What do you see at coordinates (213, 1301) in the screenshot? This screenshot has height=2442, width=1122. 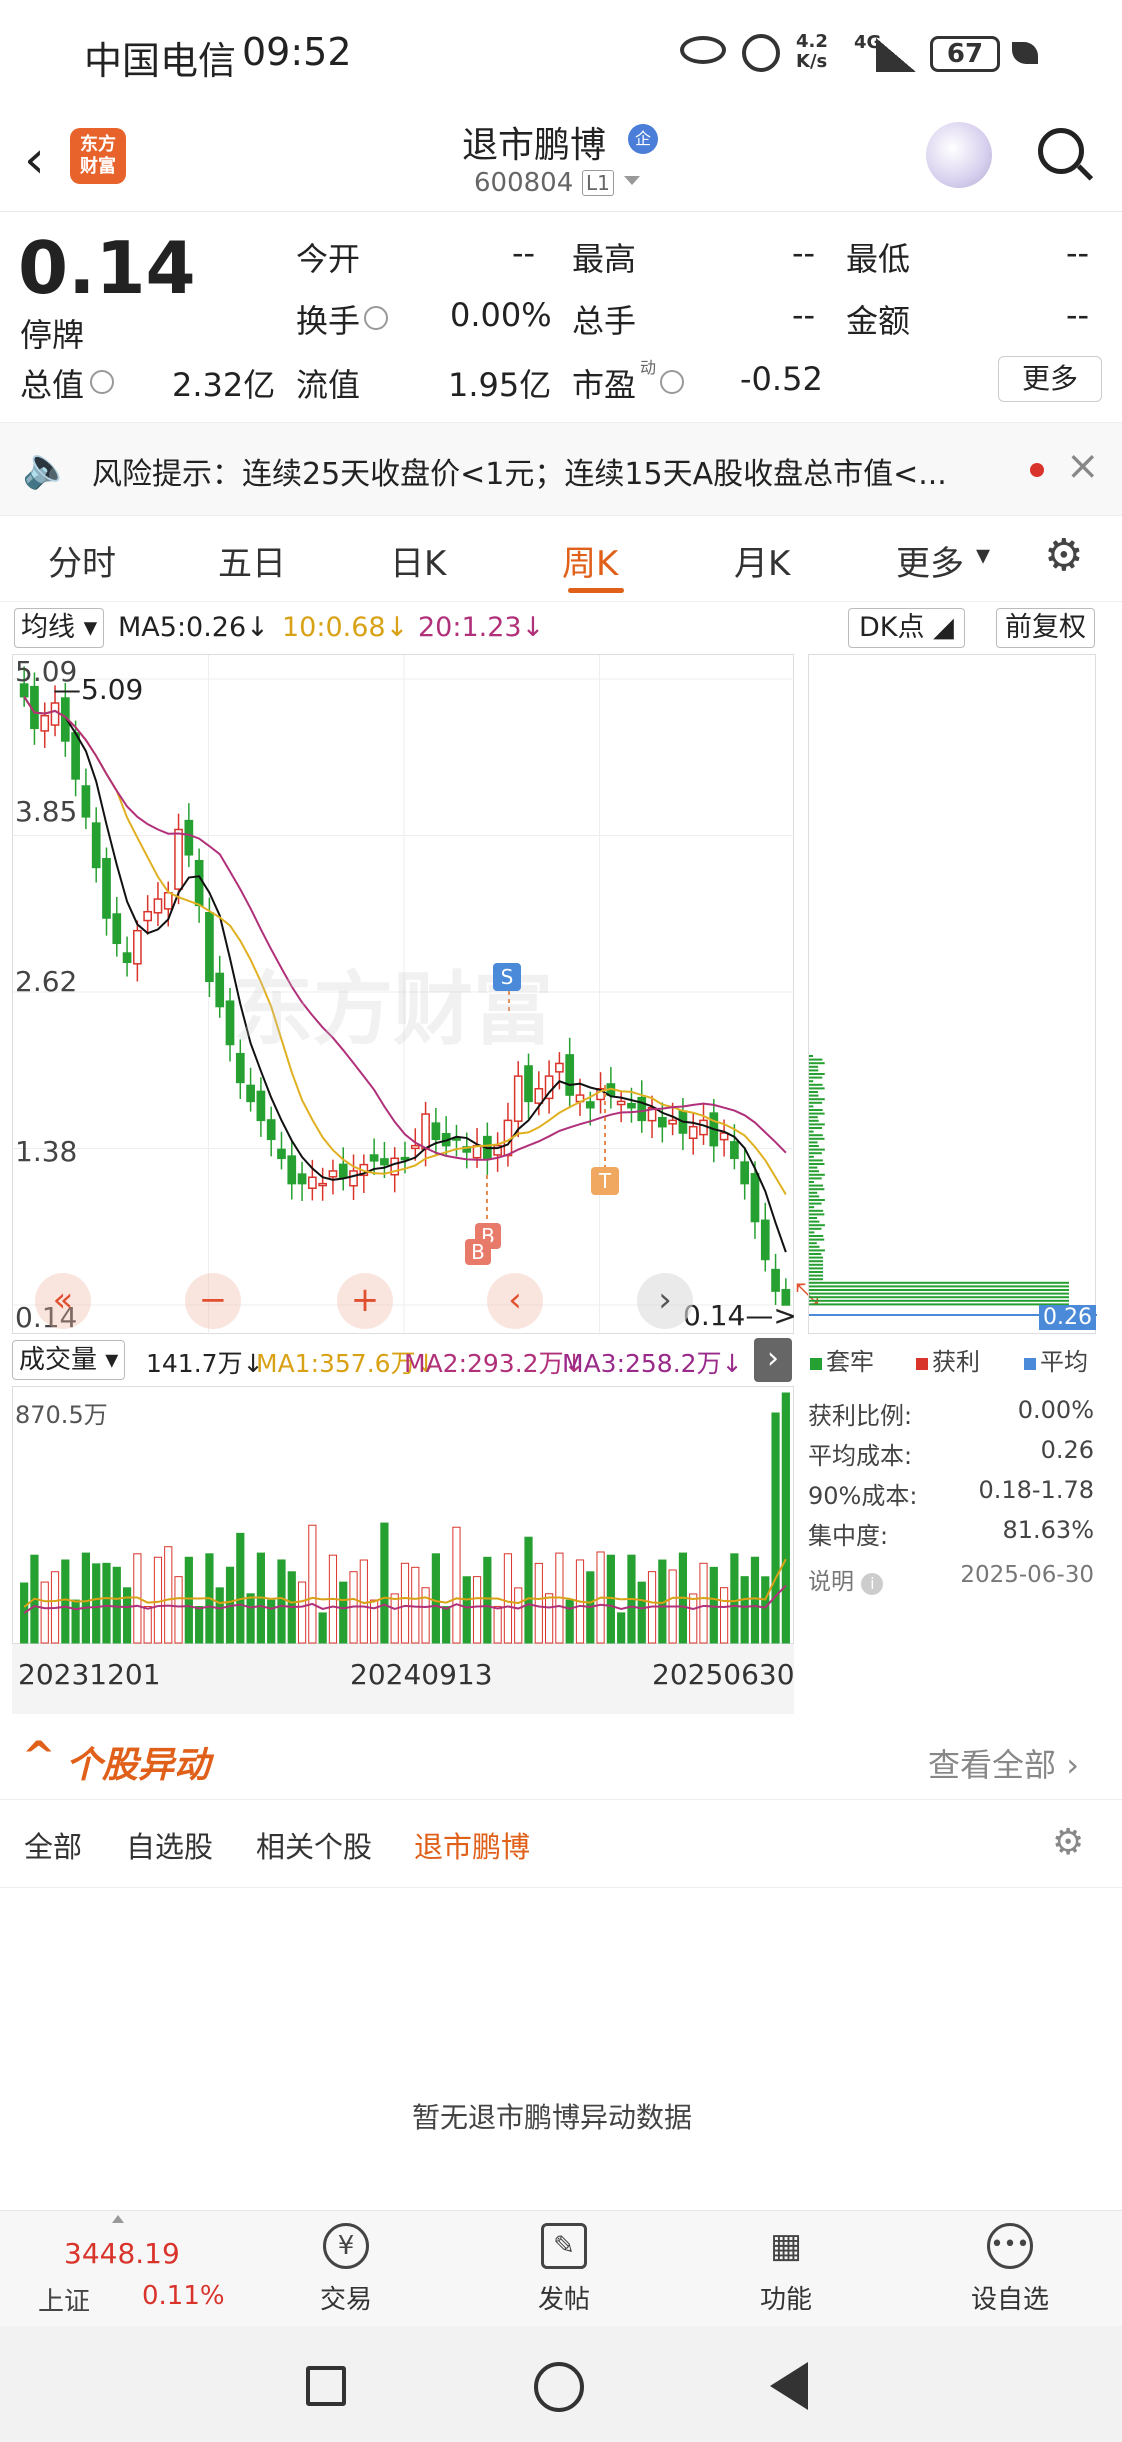 I see `zoom-out-button: −` at bounding box center [213, 1301].